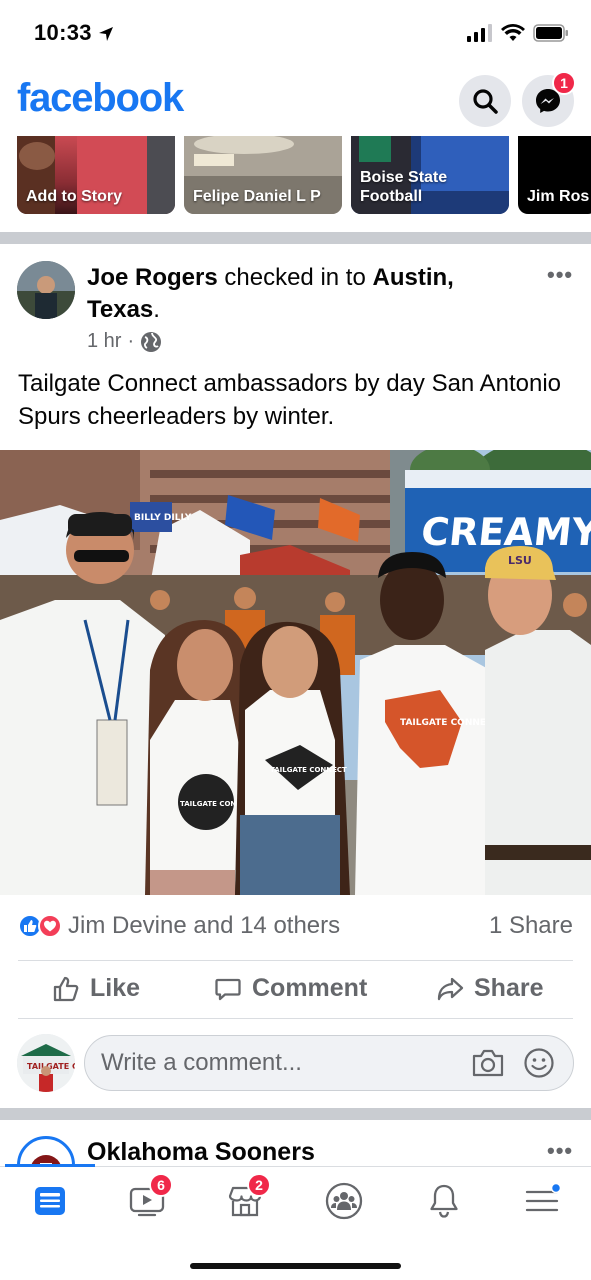 Image resolution: width=591 pixels, height=1280 pixels. Describe the element at coordinates (550, 33) in the screenshot. I see `battery-icon` at that location.